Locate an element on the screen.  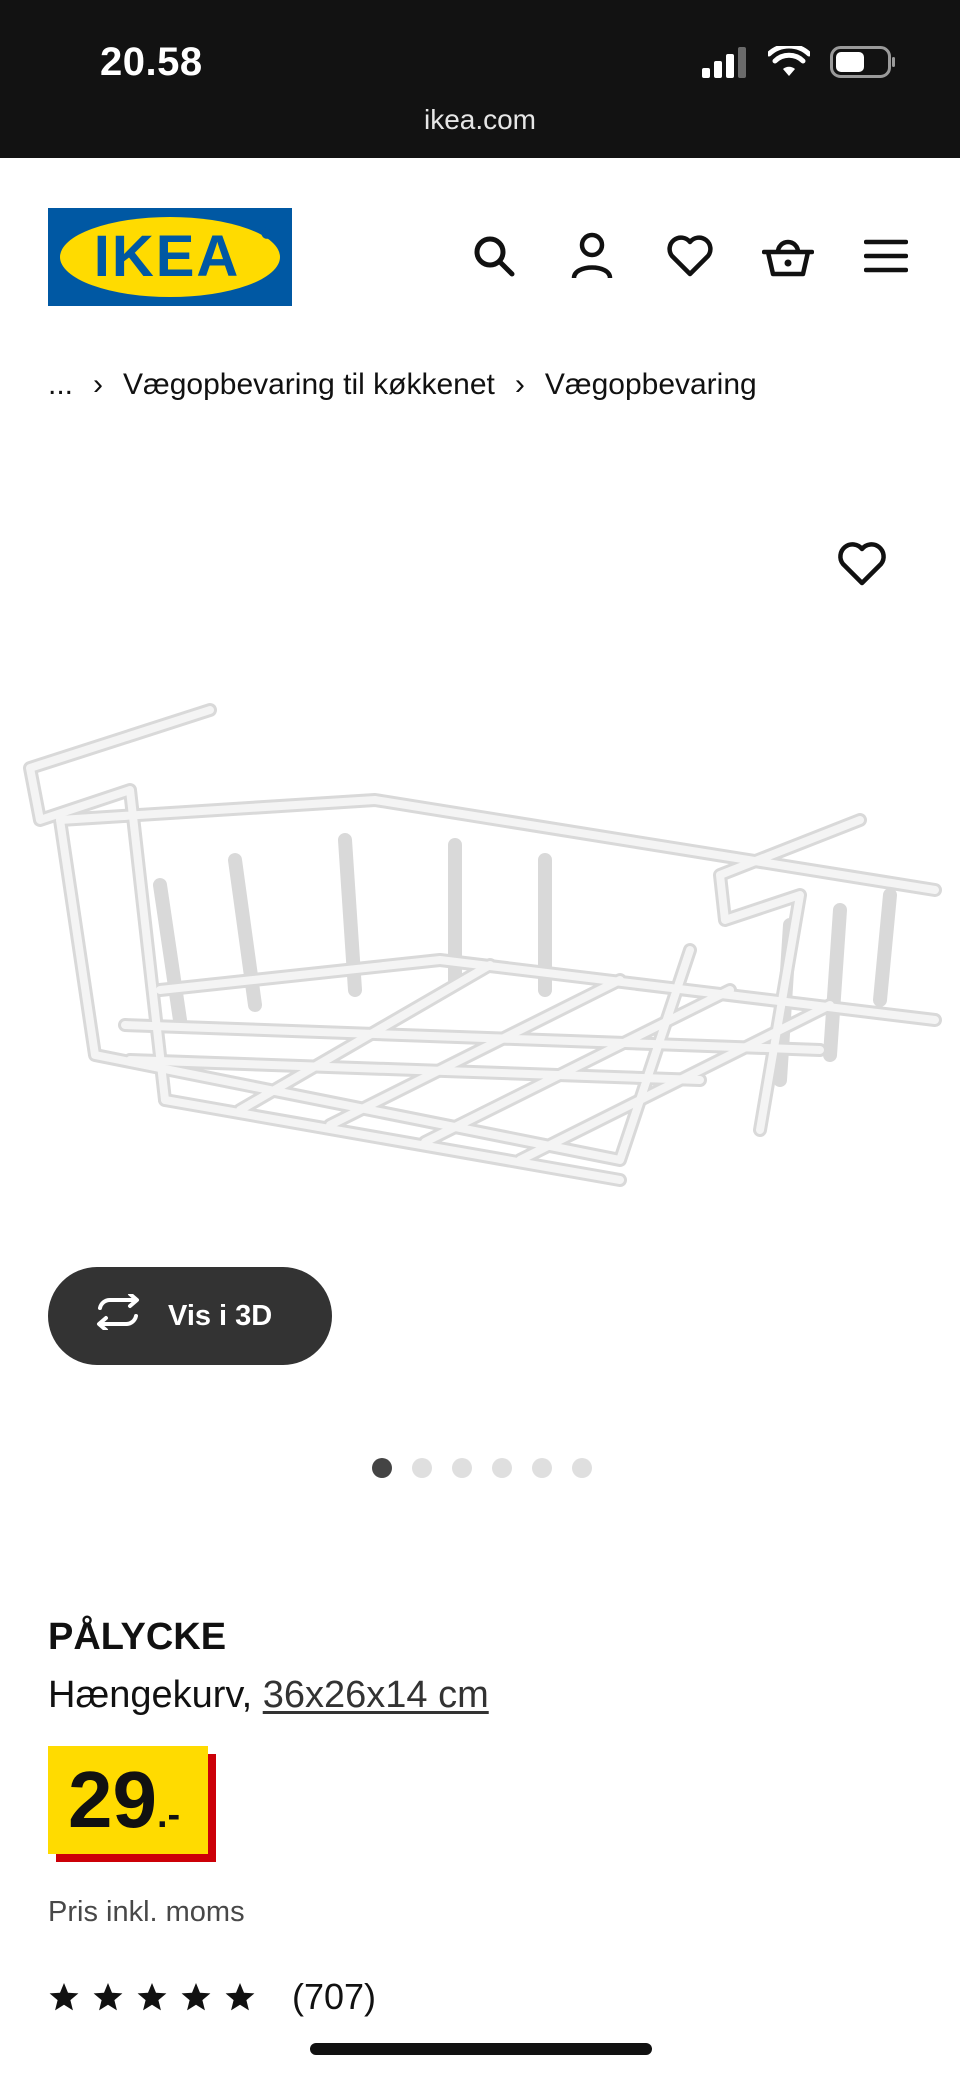
rating-stars is located at coordinates (152, 1997).